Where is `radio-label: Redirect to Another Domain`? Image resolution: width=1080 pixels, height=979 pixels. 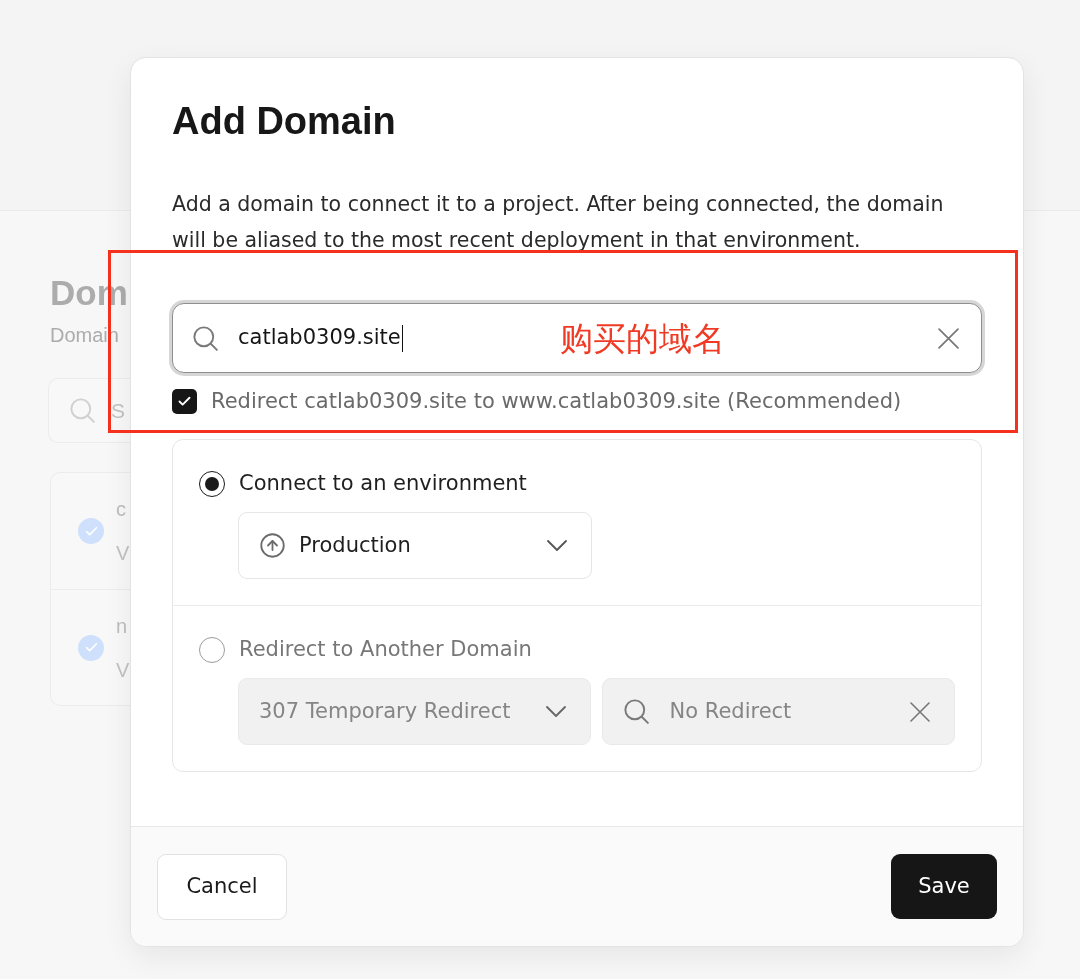
radio-label: Redirect to Another Domain is located at coordinates (385, 650).